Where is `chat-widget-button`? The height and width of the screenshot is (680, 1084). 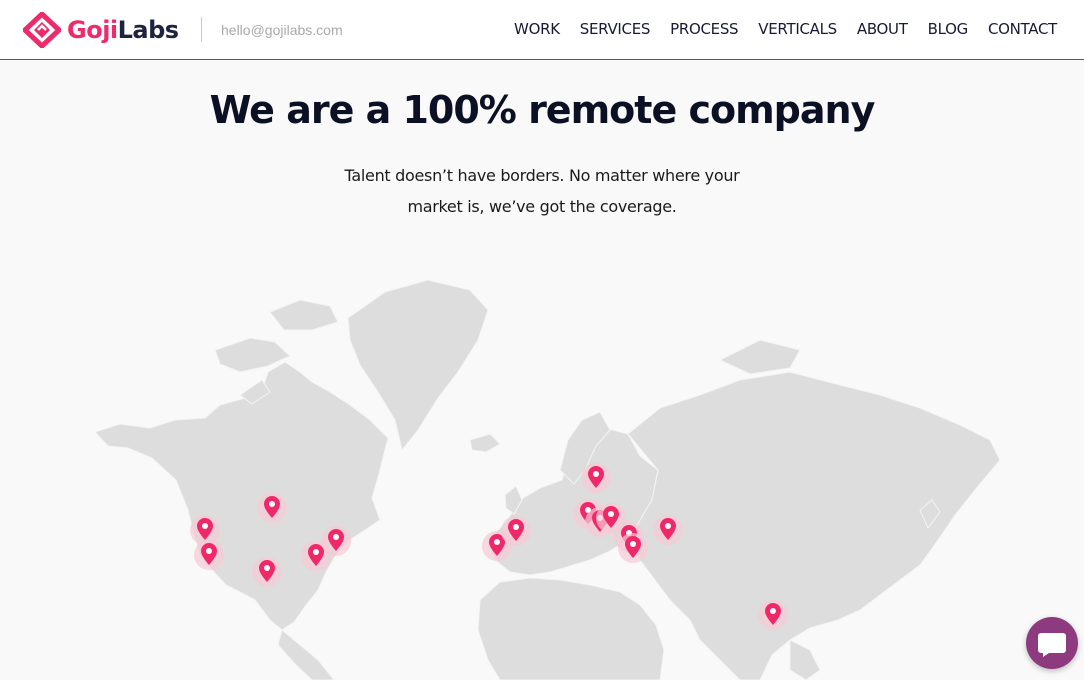 chat-widget-button is located at coordinates (1052, 643).